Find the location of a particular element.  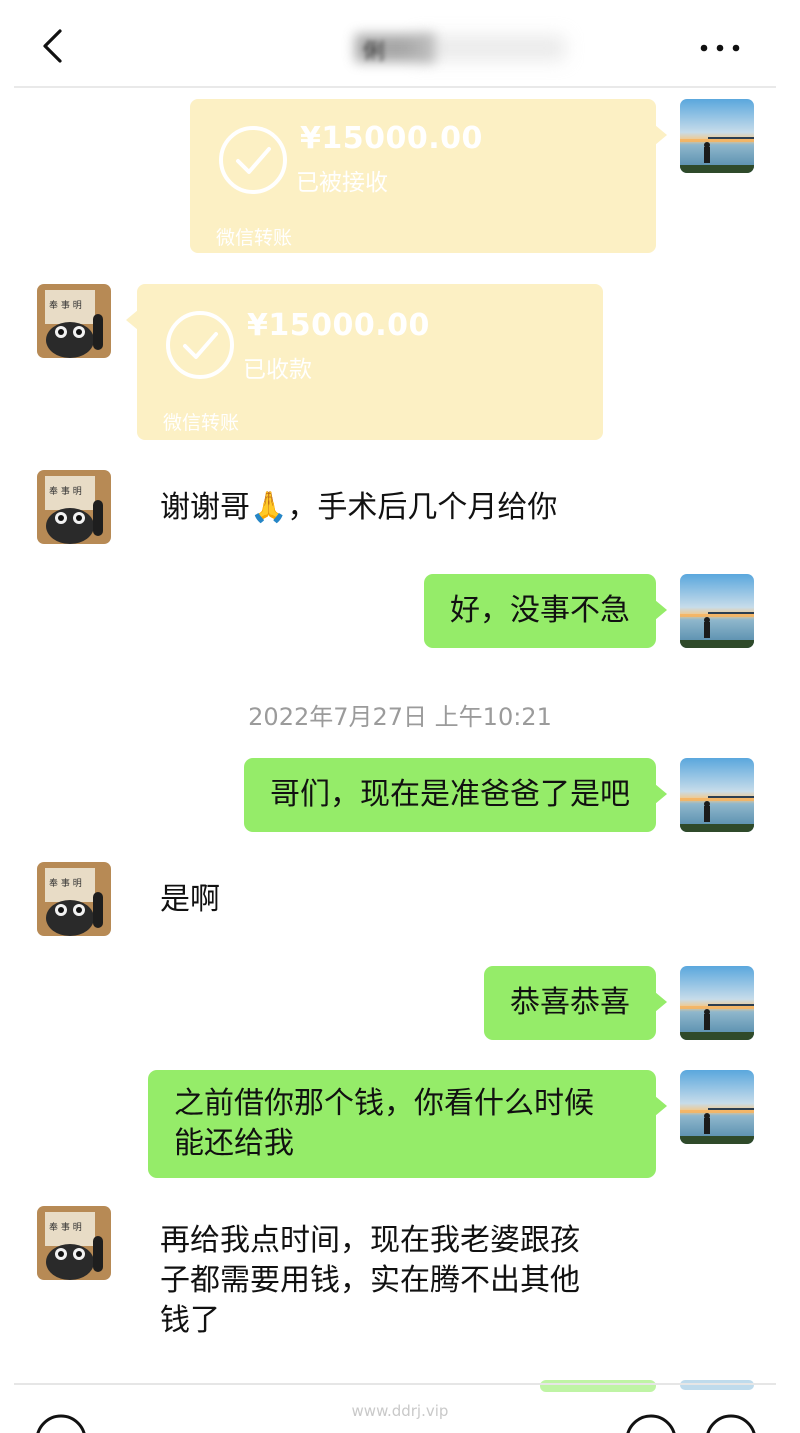

ellipsis-icon is located at coordinates (720, 48).